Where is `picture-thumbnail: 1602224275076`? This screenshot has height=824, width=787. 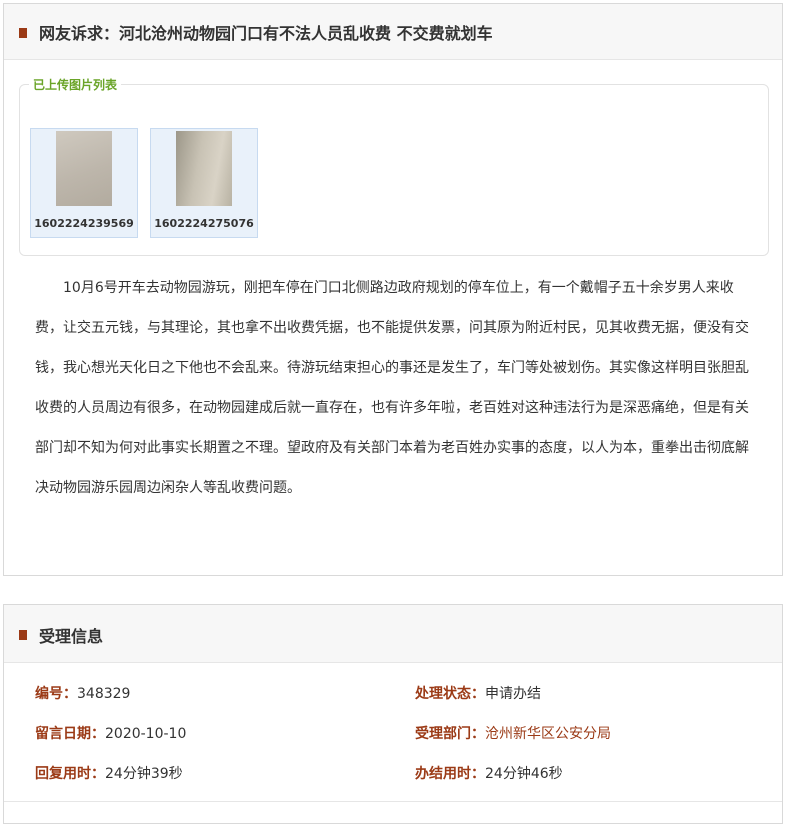 picture-thumbnail: 1602224275076 is located at coordinates (204, 183).